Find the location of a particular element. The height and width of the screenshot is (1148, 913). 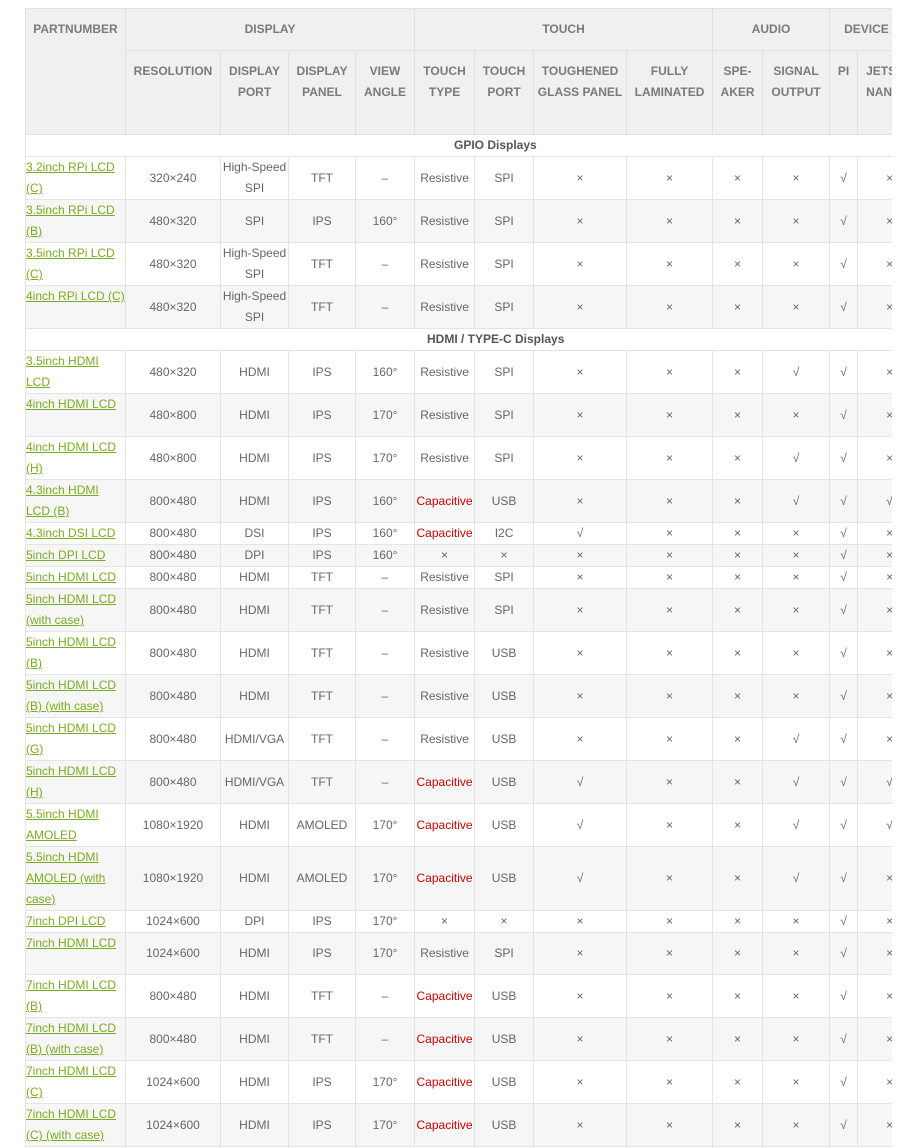

header-display-panel: DISPLAY PANEL is located at coordinates (322, 92).